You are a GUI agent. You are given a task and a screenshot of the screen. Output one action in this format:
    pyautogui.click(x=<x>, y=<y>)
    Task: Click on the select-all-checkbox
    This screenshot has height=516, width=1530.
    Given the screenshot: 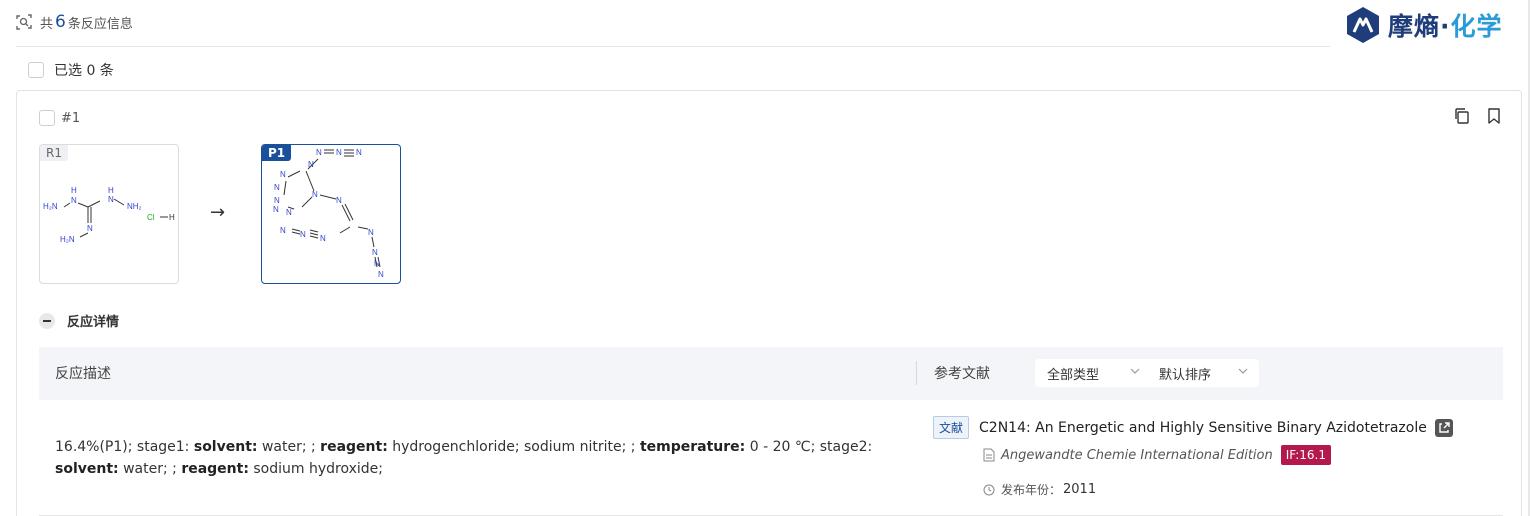 What is the action you would take?
    pyautogui.click(x=36, y=70)
    